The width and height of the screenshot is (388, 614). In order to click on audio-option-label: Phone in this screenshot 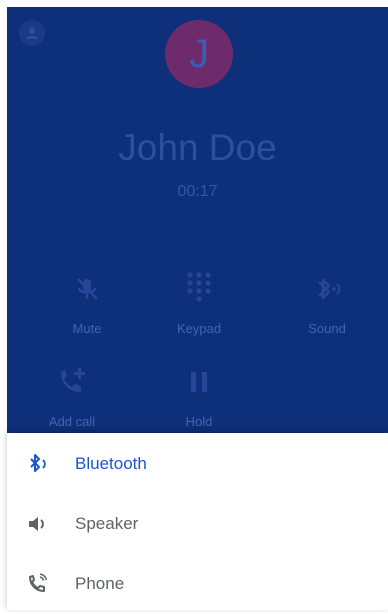, I will do `click(100, 583)`.